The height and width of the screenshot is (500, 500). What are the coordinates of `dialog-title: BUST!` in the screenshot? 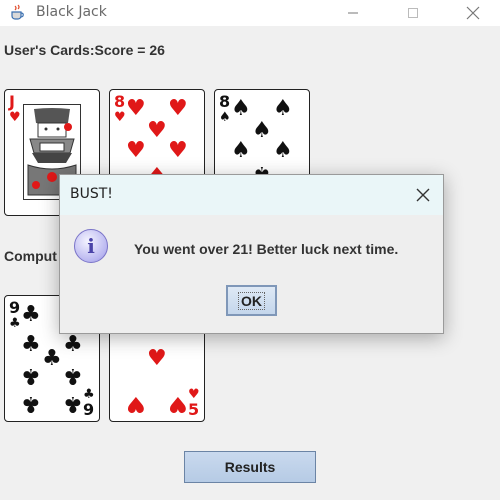 It's located at (91, 194).